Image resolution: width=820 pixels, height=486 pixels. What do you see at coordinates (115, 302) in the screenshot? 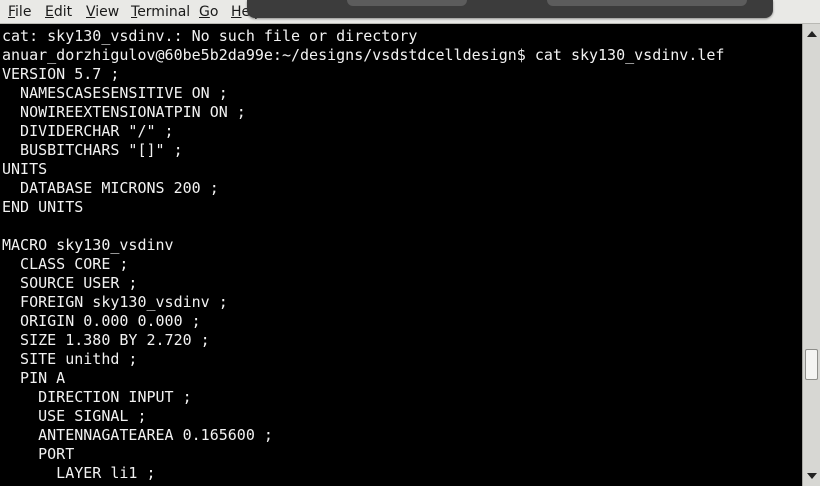
I see `terminal-line: FOREIGN sky130_vsdinv ;` at bounding box center [115, 302].